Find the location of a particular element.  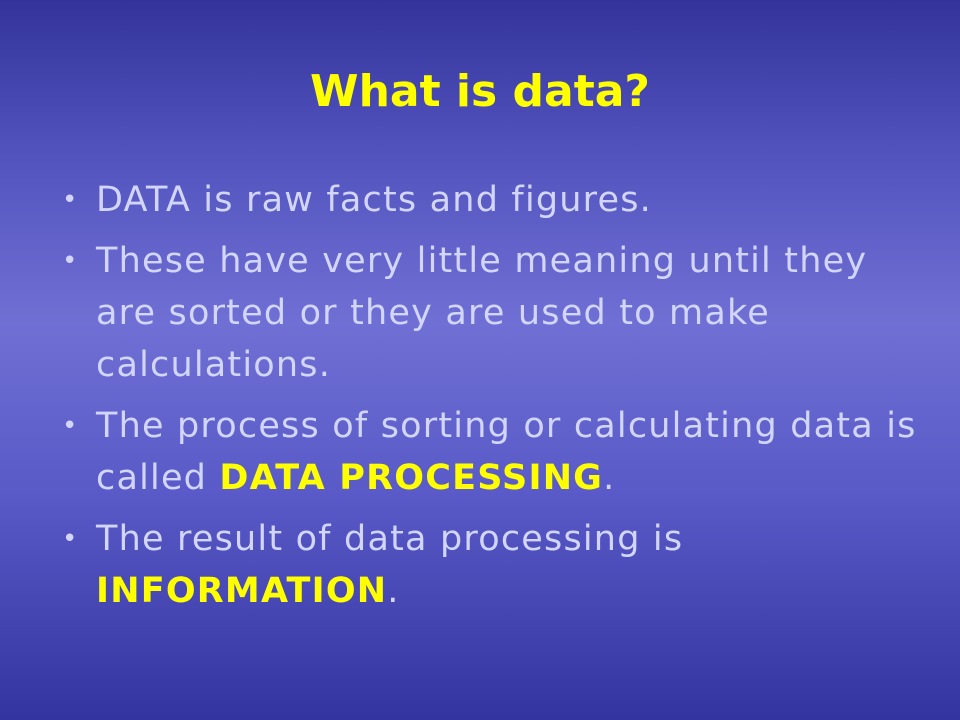

bullet-text-before: The result of data processing is is located at coordinates (390, 539).